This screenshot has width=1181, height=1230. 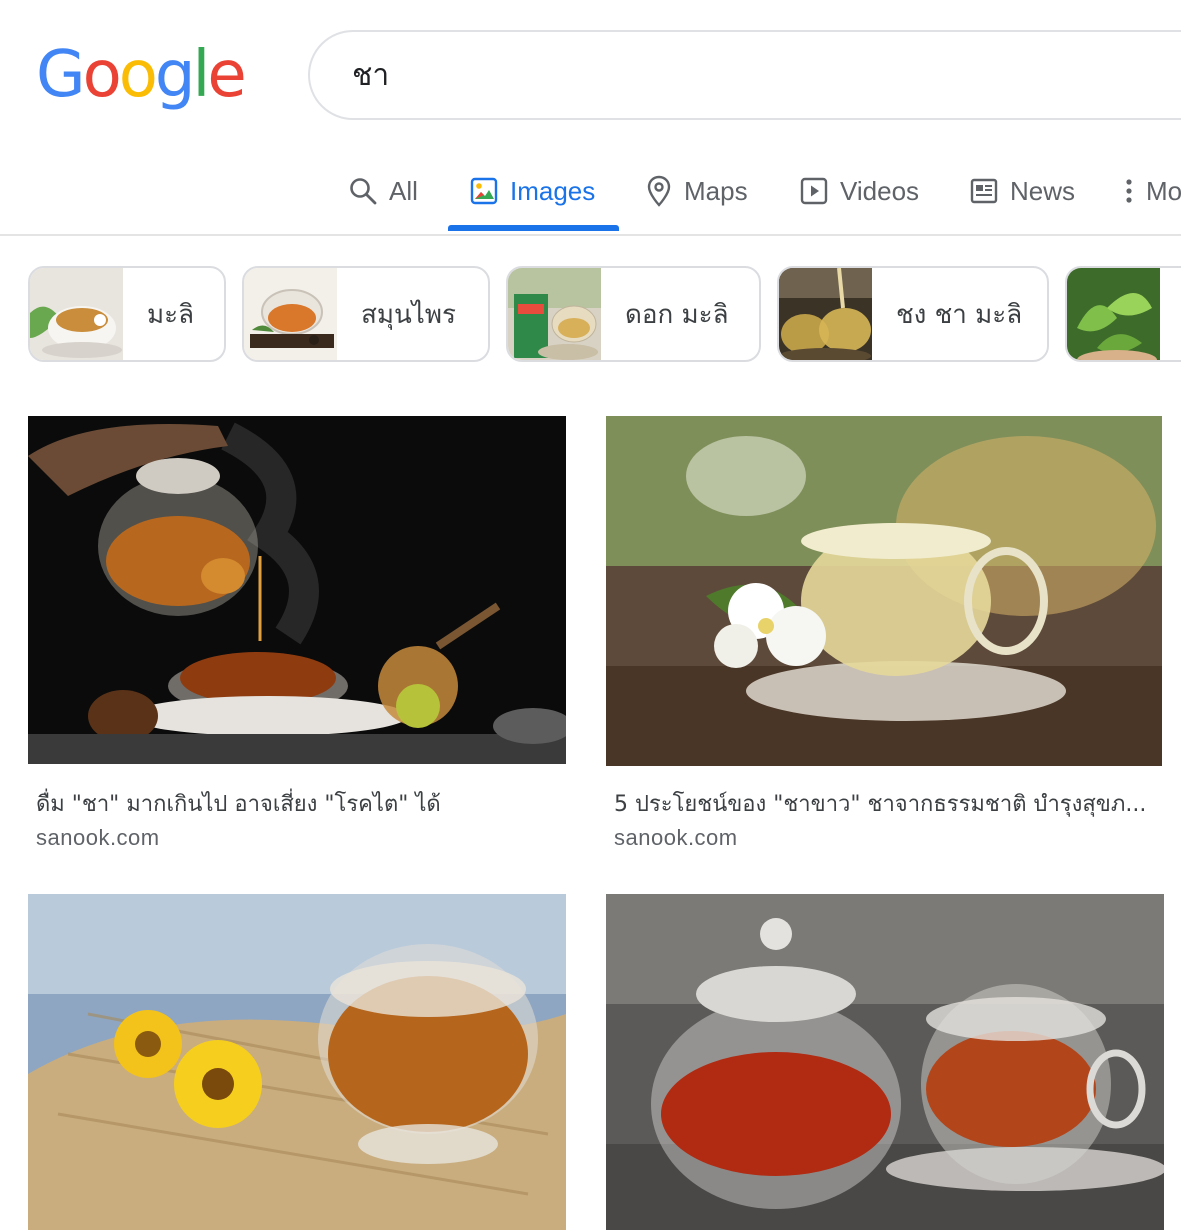 What do you see at coordinates (403, 190) in the screenshot?
I see `tab-all-label: All` at bounding box center [403, 190].